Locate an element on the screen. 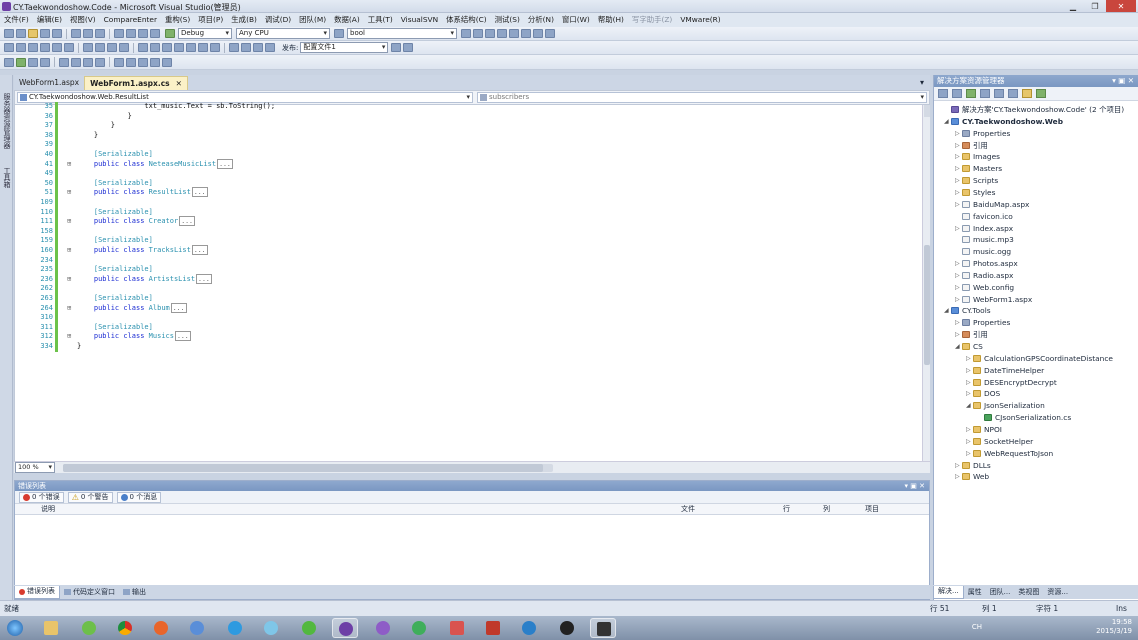  firefox-icon is located at coordinates (161, 628).